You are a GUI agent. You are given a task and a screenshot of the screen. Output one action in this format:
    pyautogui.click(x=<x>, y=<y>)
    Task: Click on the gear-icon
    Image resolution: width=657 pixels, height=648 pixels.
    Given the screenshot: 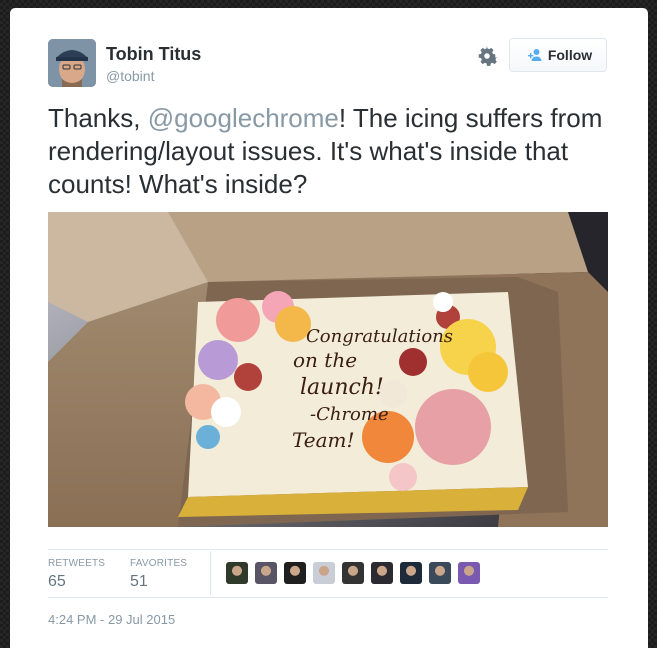 What is the action you would take?
    pyautogui.click(x=487, y=56)
    